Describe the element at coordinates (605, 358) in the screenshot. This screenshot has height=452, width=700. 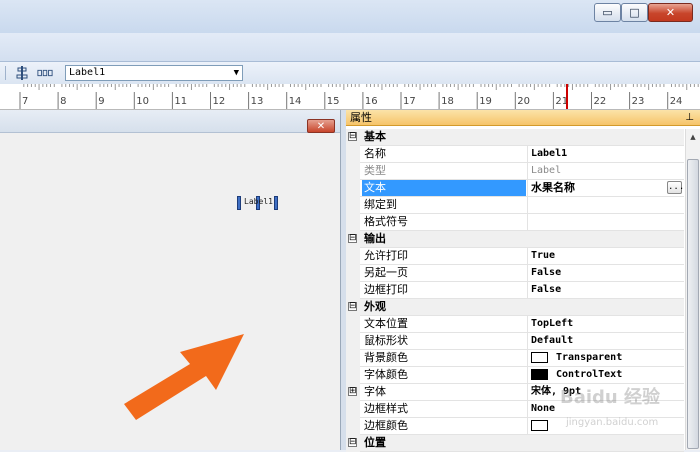
I see `property-value: Transparent` at that location.